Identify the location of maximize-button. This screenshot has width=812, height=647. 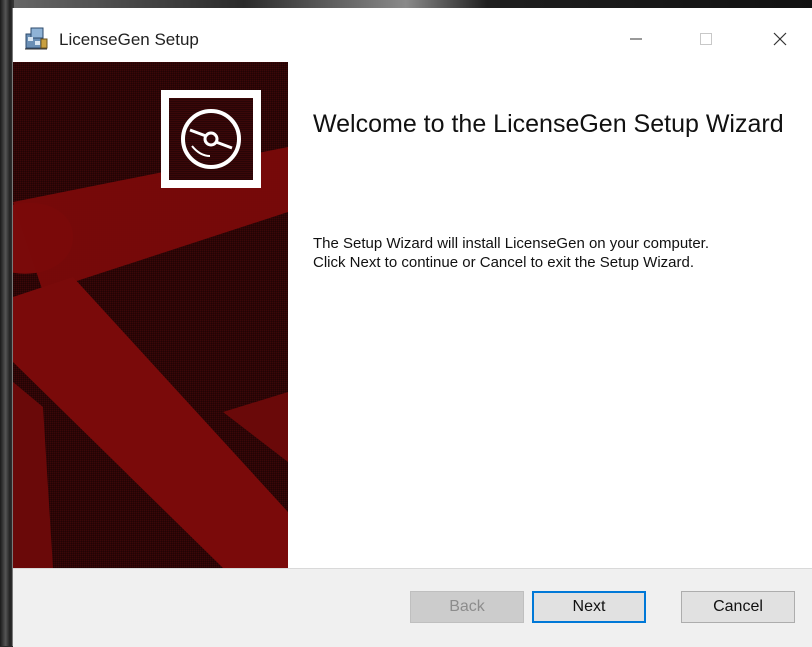
(706, 39).